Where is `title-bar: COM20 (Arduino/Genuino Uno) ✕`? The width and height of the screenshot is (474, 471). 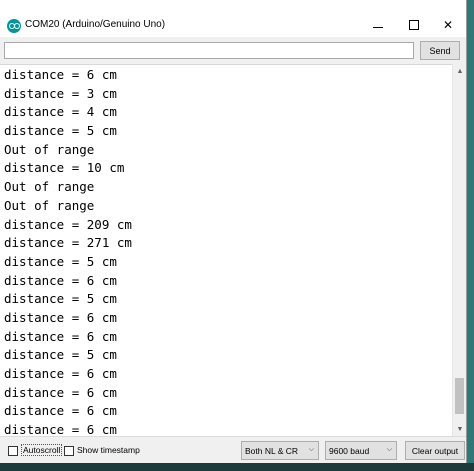 title-bar: COM20 (Arduino/Genuino Uno) ✕ is located at coordinates (233, 18).